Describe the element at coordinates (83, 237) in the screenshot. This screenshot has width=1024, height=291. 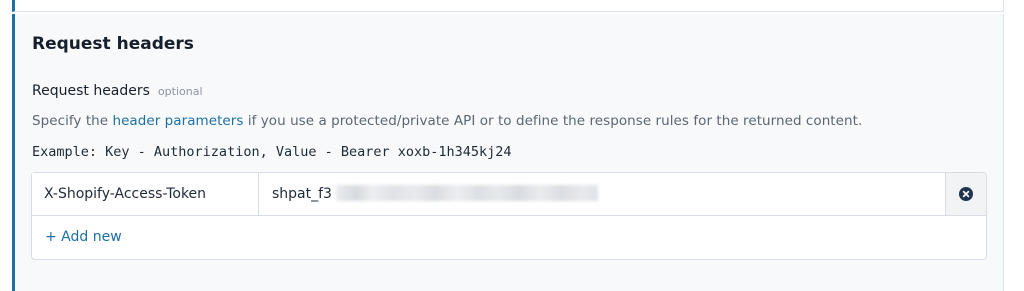
I see `add-new-header-link: + Add new` at that location.